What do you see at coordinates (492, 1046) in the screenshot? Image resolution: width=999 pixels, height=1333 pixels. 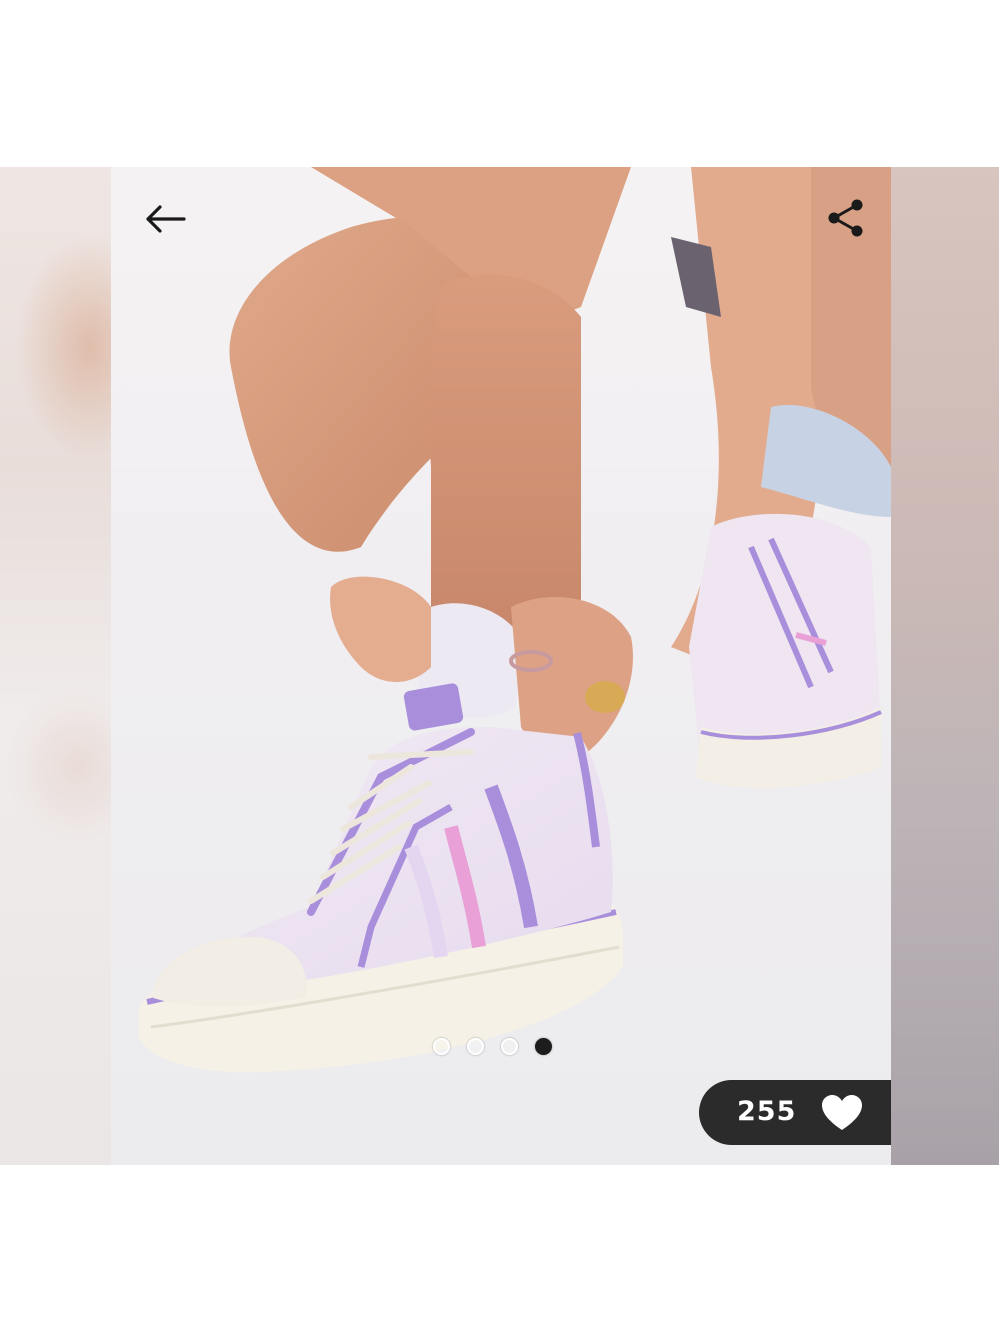 I see `carousel-dots` at bounding box center [492, 1046].